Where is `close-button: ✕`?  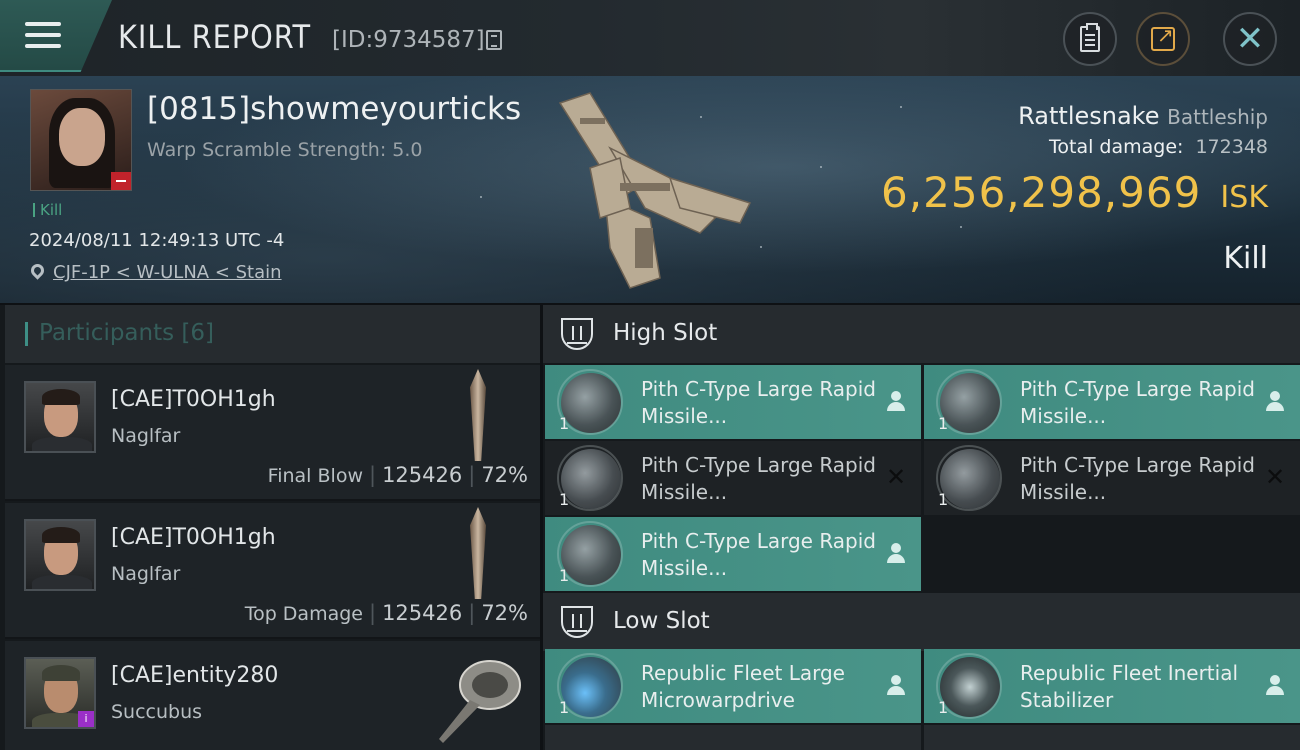
close-button: ✕ is located at coordinates (1250, 39).